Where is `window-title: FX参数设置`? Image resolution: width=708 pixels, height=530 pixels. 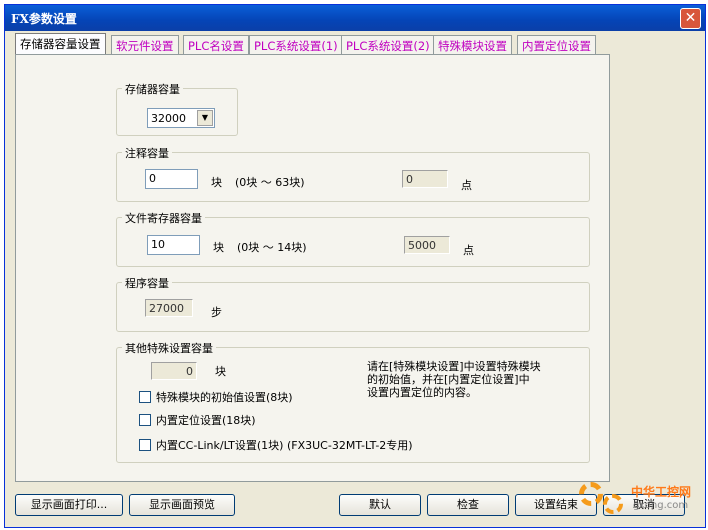
window-title: FX参数设置 is located at coordinates (44, 19).